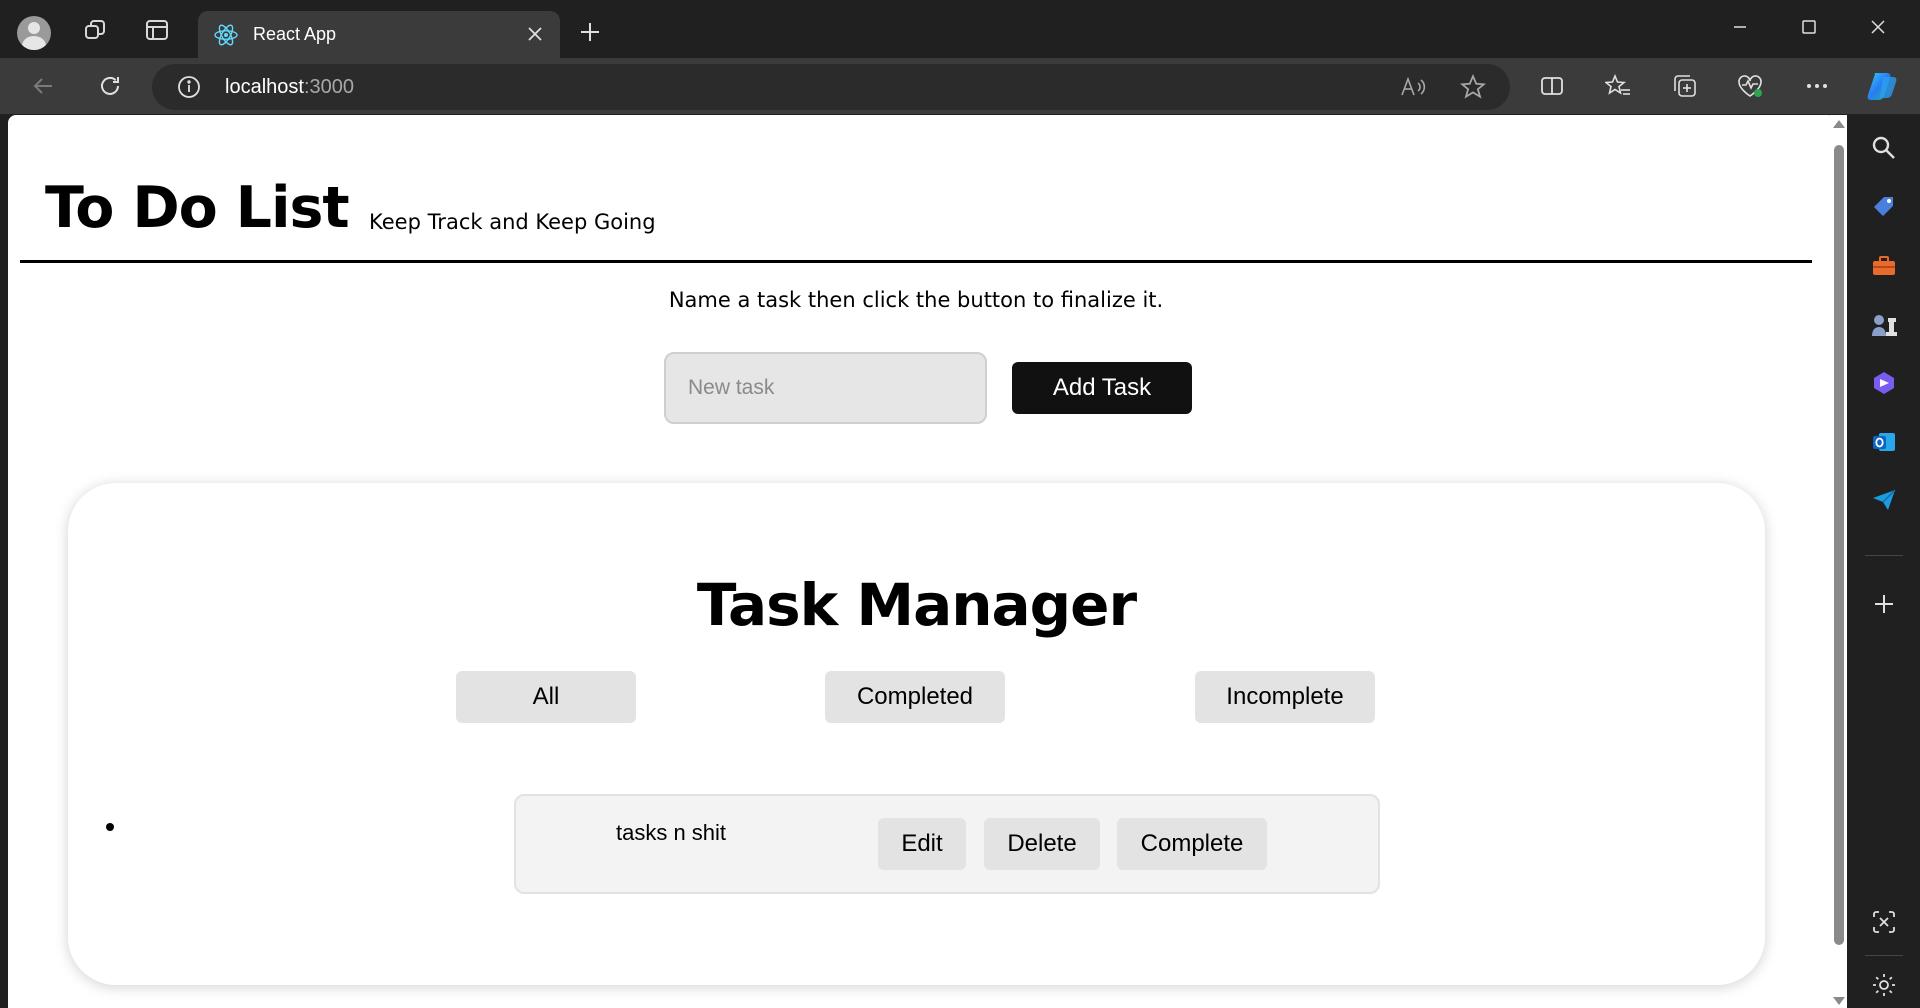 This screenshot has width=1920, height=1008. I want to click on settings-gear-icon, so click(1884, 985).